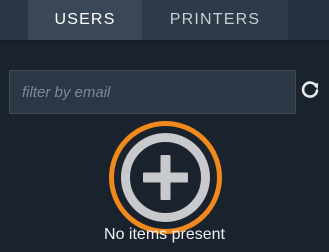 Image resolution: width=329 pixels, height=252 pixels. Describe the element at coordinates (85, 20) in the screenshot. I see `tab-users: USERS` at that location.